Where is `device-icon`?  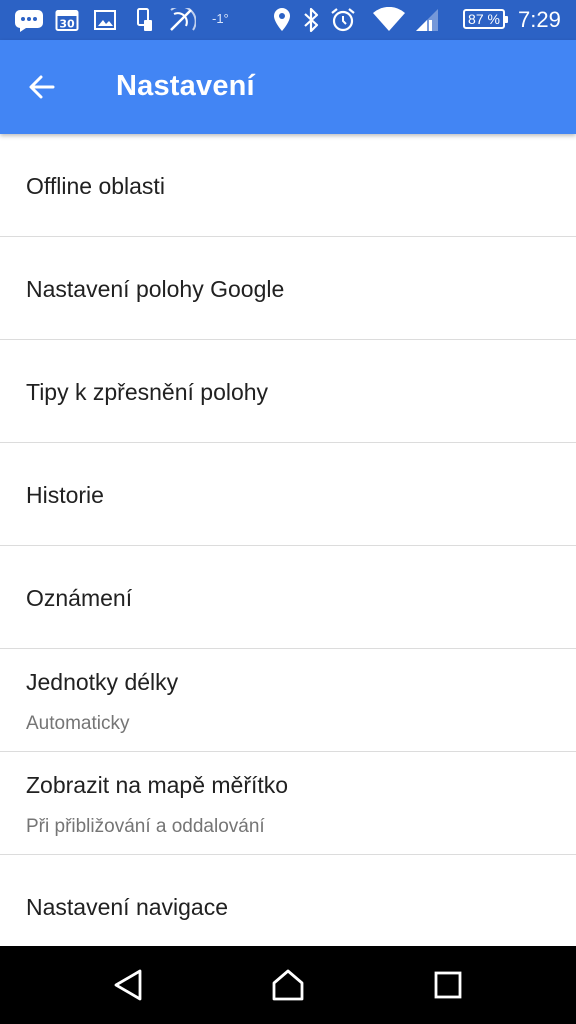
device-icon is located at coordinates (144, 20).